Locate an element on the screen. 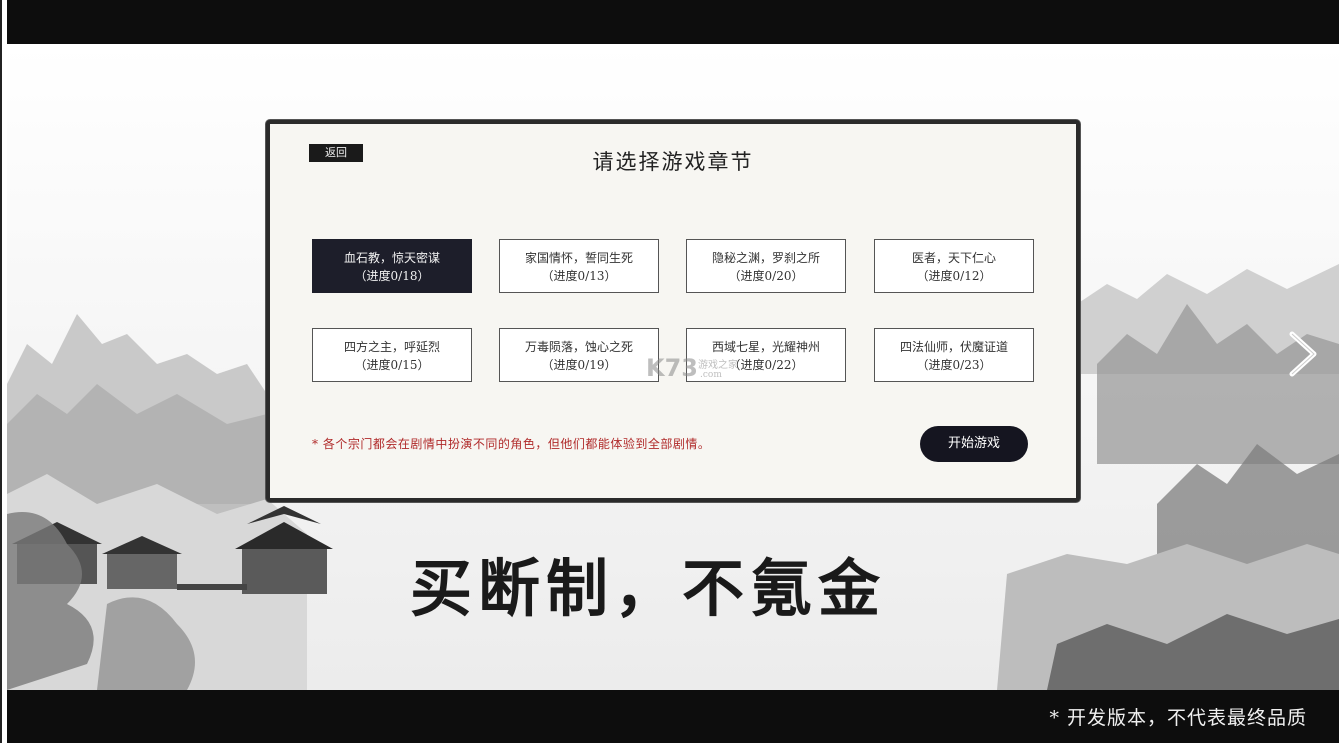 This screenshot has width=1339, height=743. chapter-title: 家国情怀，誓同生死 is located at coordinates (578, 258).